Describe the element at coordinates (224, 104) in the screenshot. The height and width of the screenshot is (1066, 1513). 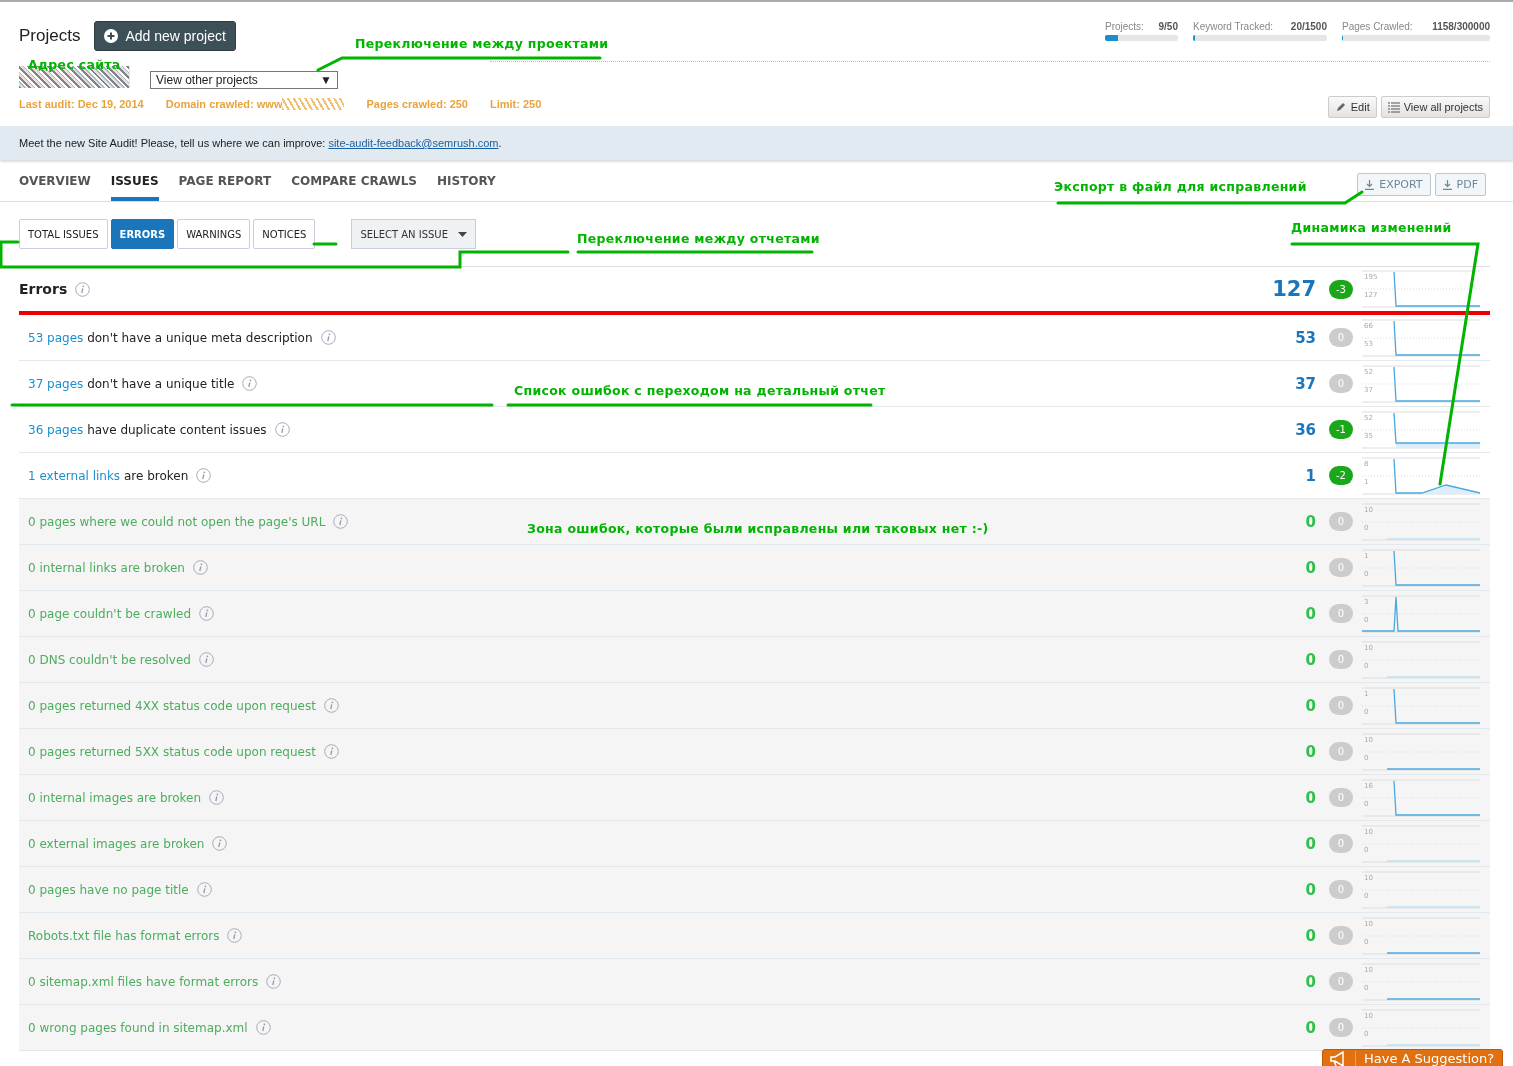
I see `audit-info-text: Domain crawled: www` at that location.